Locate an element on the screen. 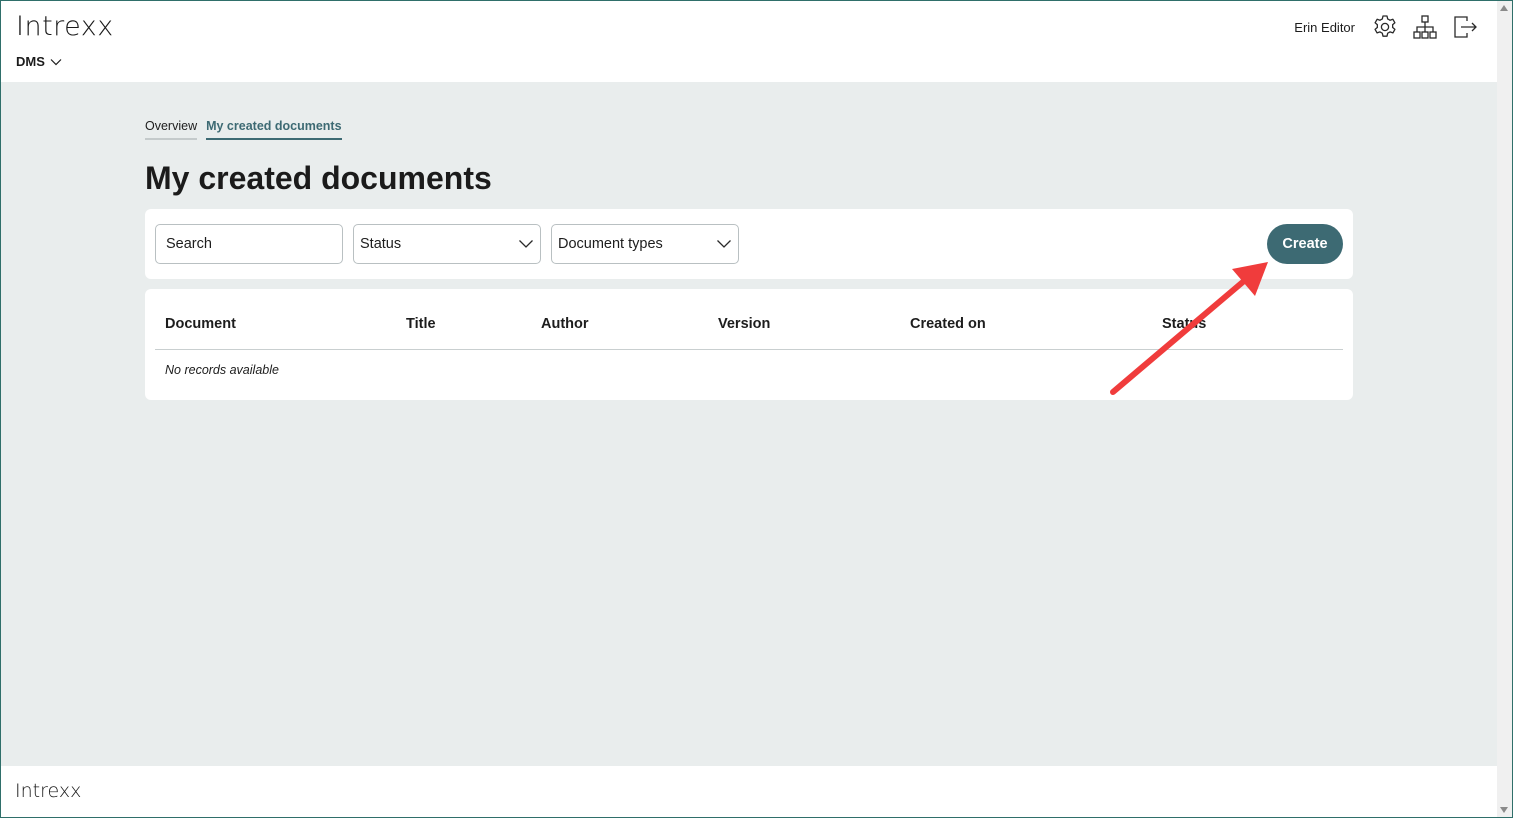 This screenshot has width=1513, height=818. document-types-select-label: Document types is located at coordinates (610, 244).